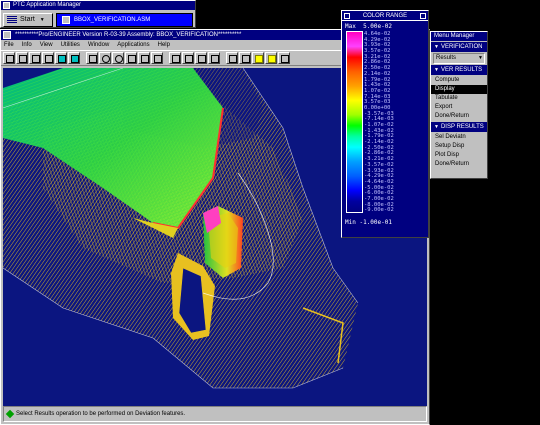 This screenshot has width=540, height=425. I want to click on context-help-icon, so click(284, 58).